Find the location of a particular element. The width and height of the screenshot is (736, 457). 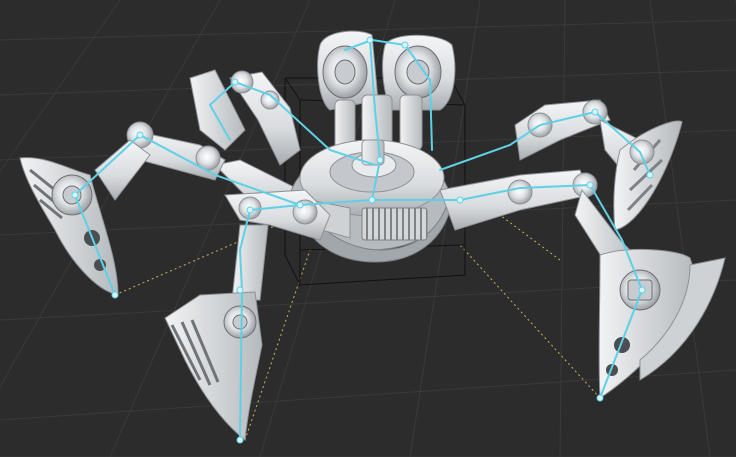

leg-back-left is located at coordinates (245, 140).